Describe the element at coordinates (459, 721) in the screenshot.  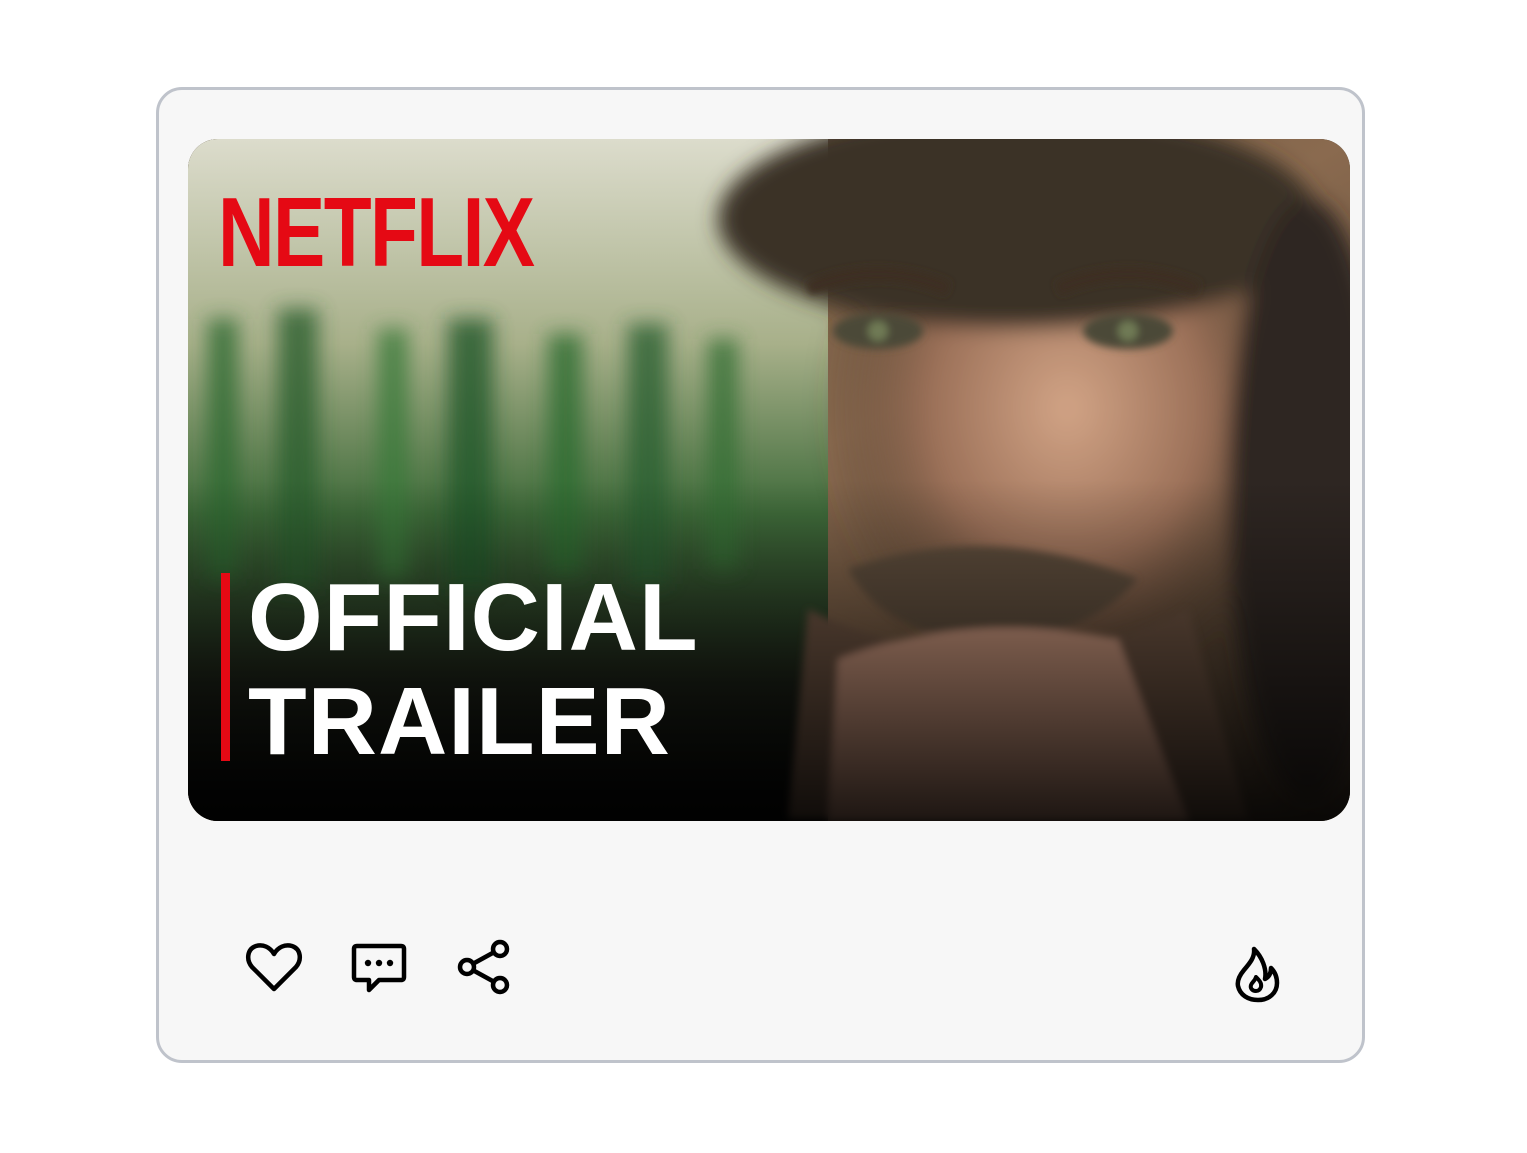
I see `headline-line-2: TRAILER` at that location.